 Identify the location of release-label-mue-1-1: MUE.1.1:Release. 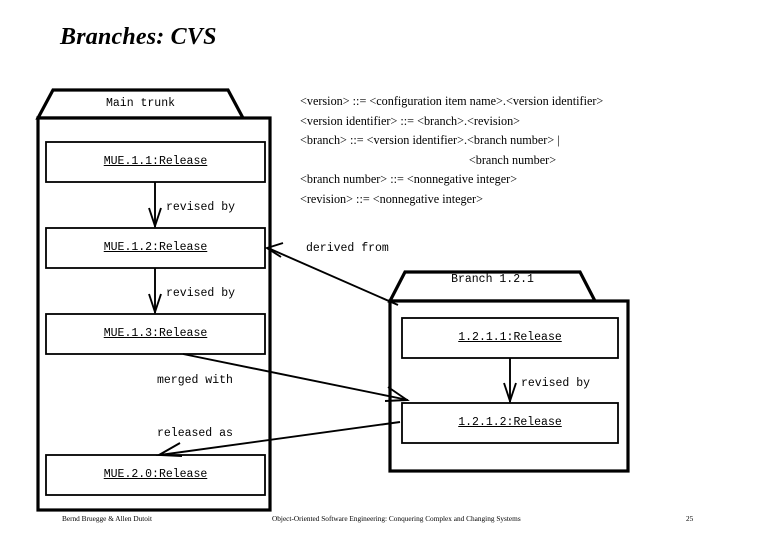
(155, 161).